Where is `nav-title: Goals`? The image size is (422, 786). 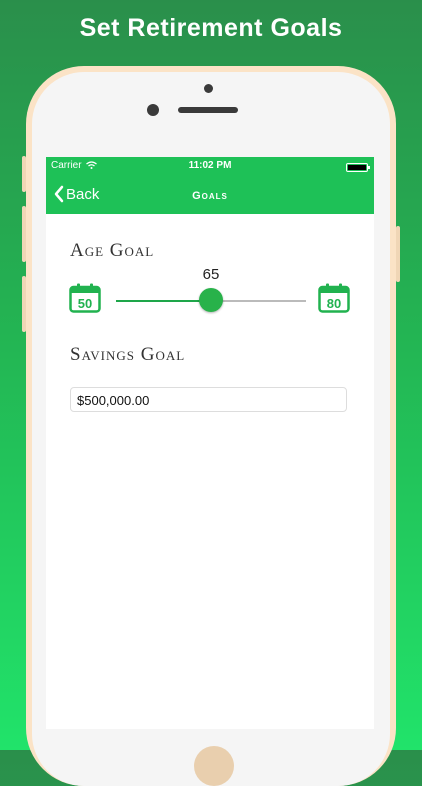 nav-title: Goals is located at coordinates (210, 196).